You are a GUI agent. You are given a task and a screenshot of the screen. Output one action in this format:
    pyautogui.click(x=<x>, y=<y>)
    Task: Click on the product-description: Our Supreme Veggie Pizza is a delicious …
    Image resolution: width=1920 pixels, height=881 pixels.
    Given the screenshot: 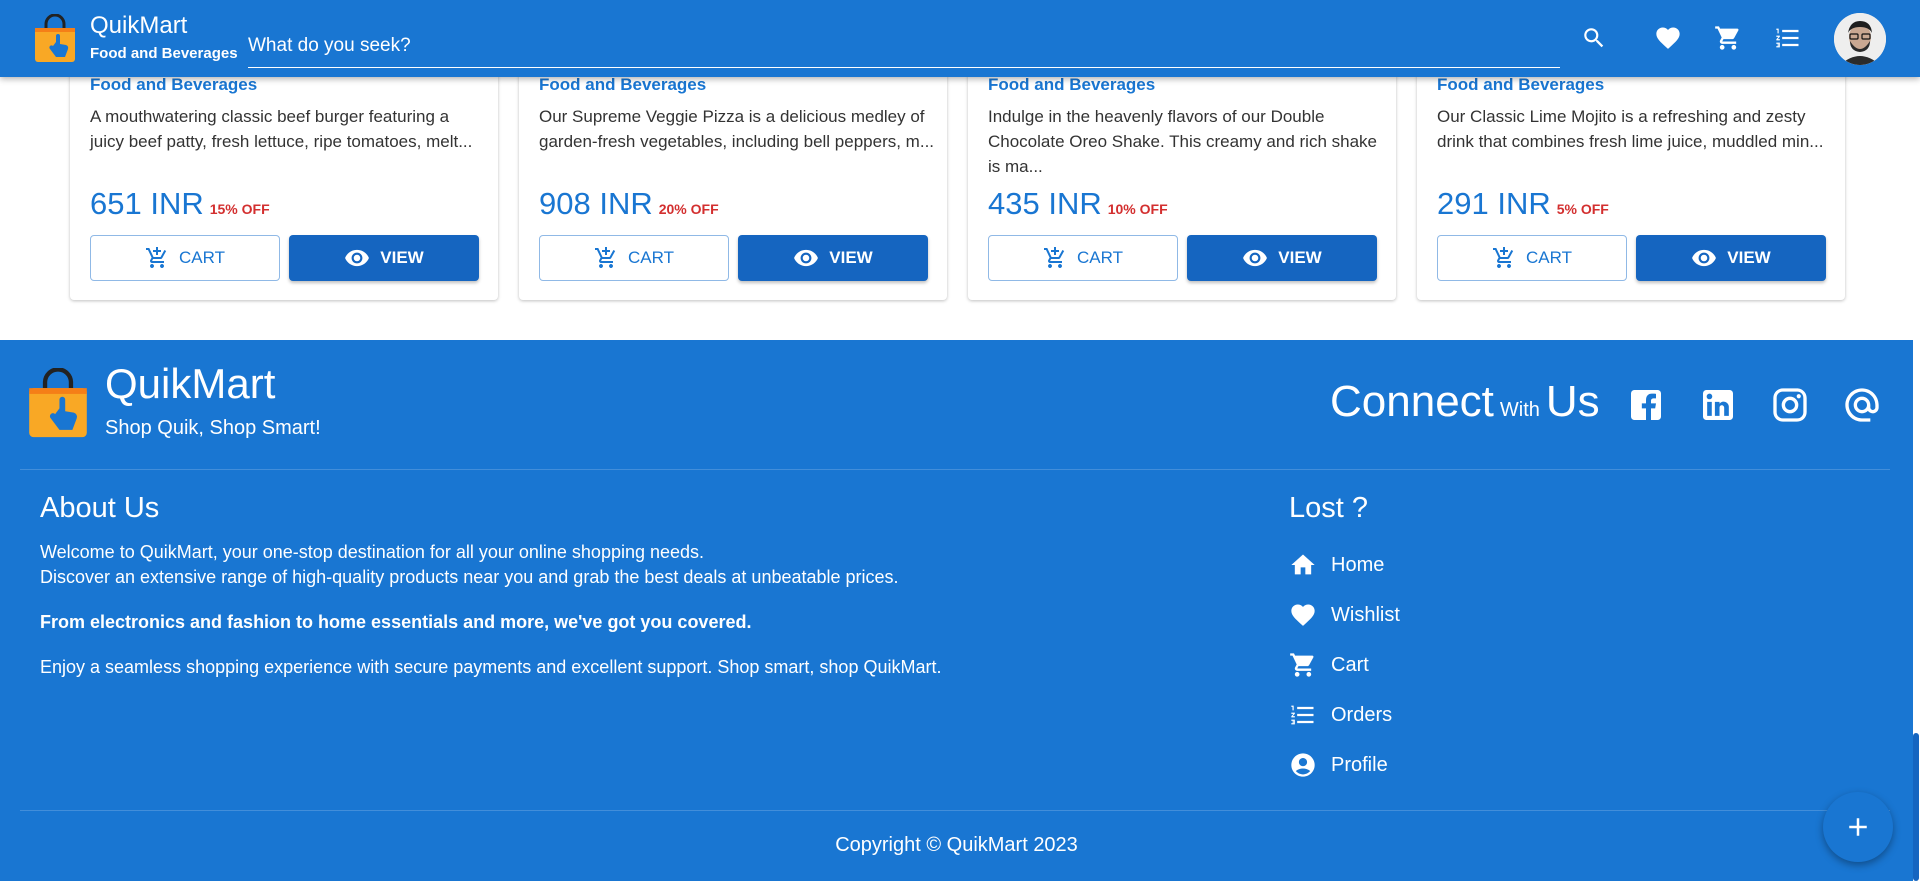 What is the action you would take?
    pyautogui.click(x=737, y=129)
    